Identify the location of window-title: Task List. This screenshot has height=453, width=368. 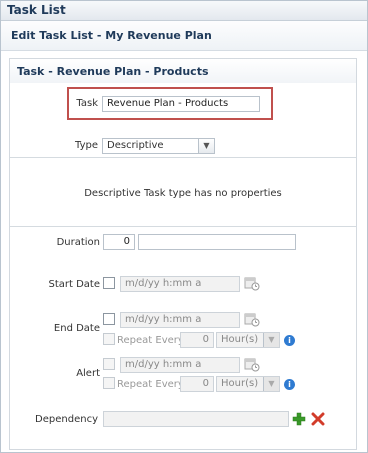
(36, 10).